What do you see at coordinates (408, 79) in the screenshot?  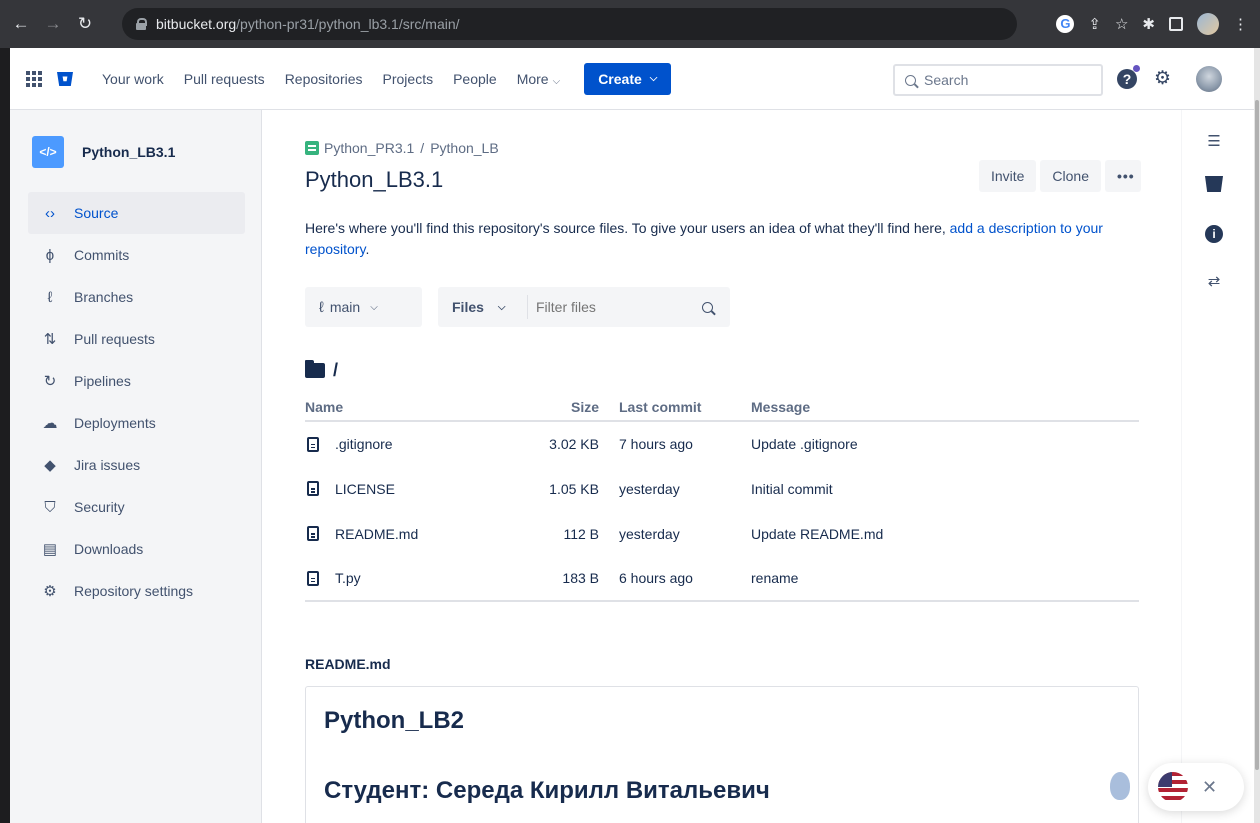 I see `nav-projects: Projects` at bounding box center [408, 79].